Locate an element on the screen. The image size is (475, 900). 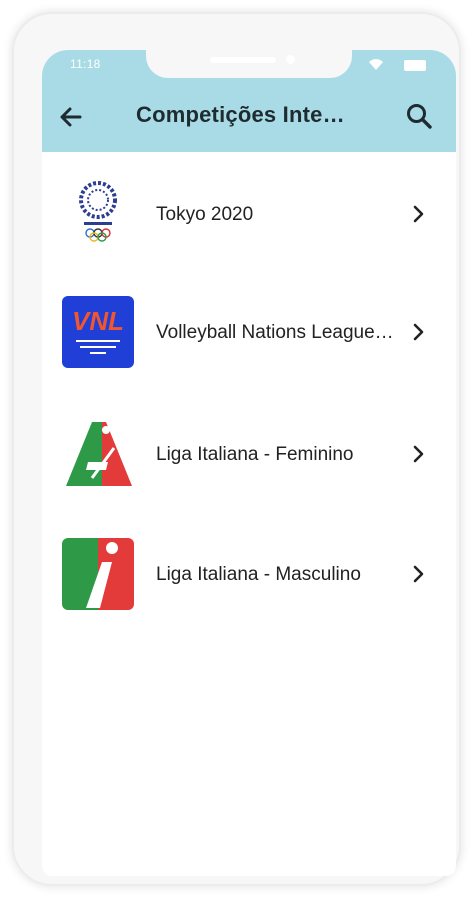
vnl-logo: VNL is located at coordinates (98, 332).